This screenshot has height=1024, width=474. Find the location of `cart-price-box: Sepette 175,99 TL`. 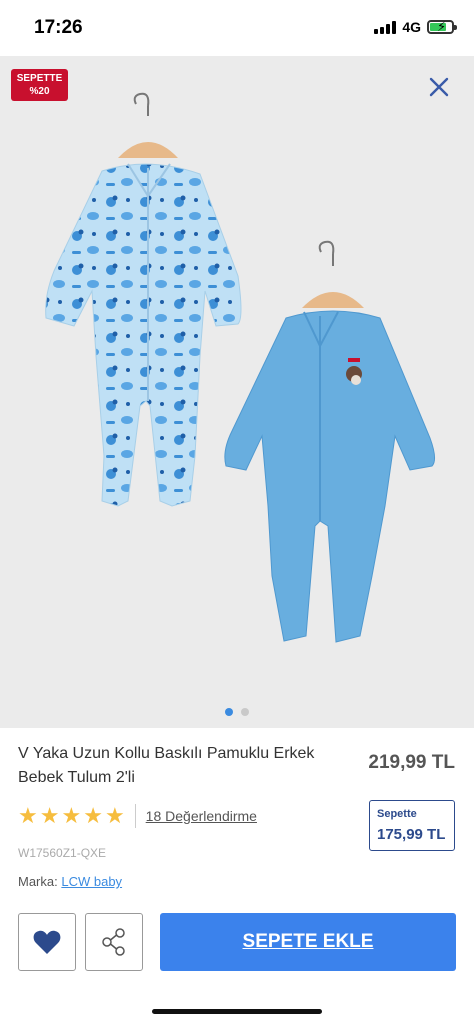

cart-price-box: Sepette 175,99 TL is located at coordinates (412, 825).